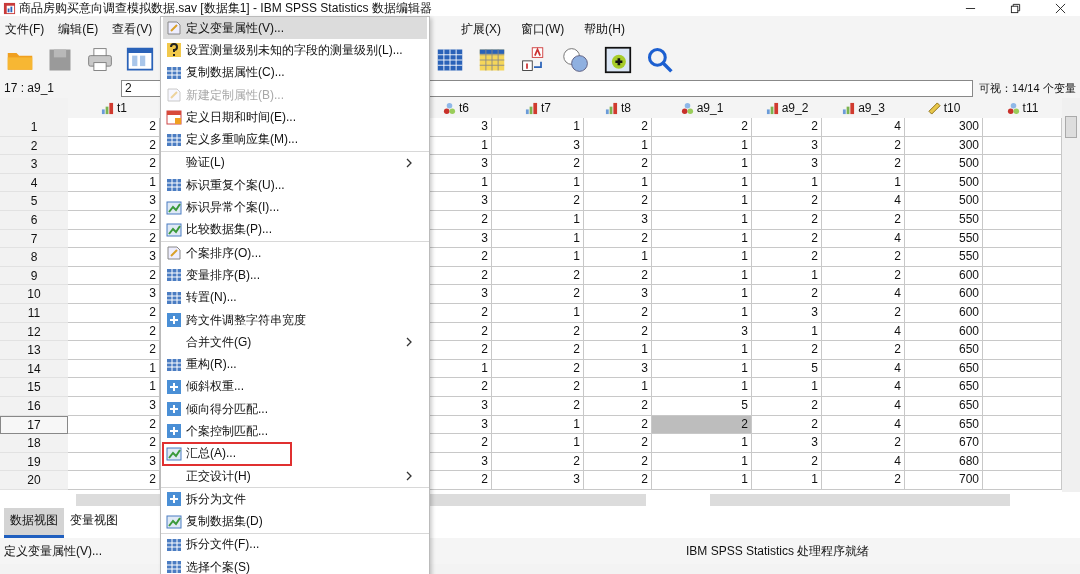 This screenshot has width=1080, height=574. Describe the element at coordinates (944, 480) in the screenshot. I see `table-cell: 700` at that location.